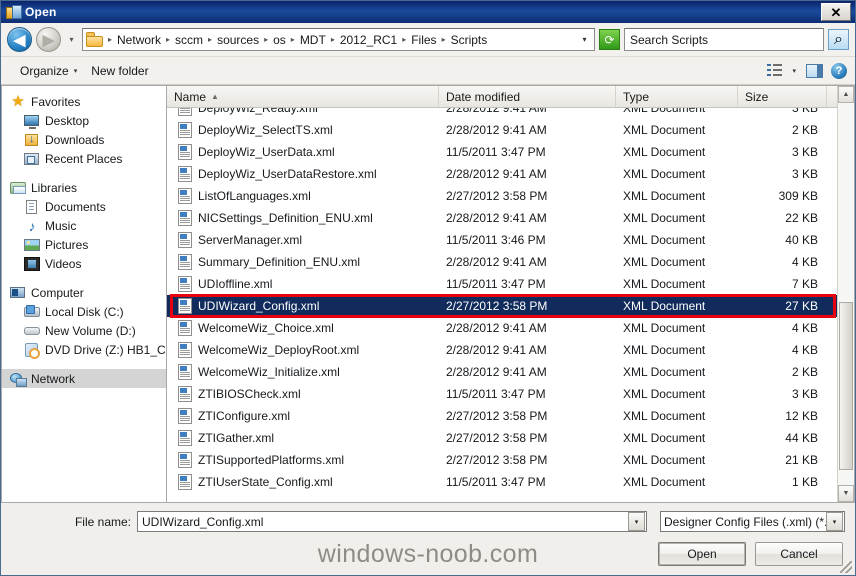 The width and height of the screenshot is (856, 576). What do you see at coordinates (189, 40) in the screenshot?
I see `breadcrumb-sccm: sccm` at bounding box center [189, 40].